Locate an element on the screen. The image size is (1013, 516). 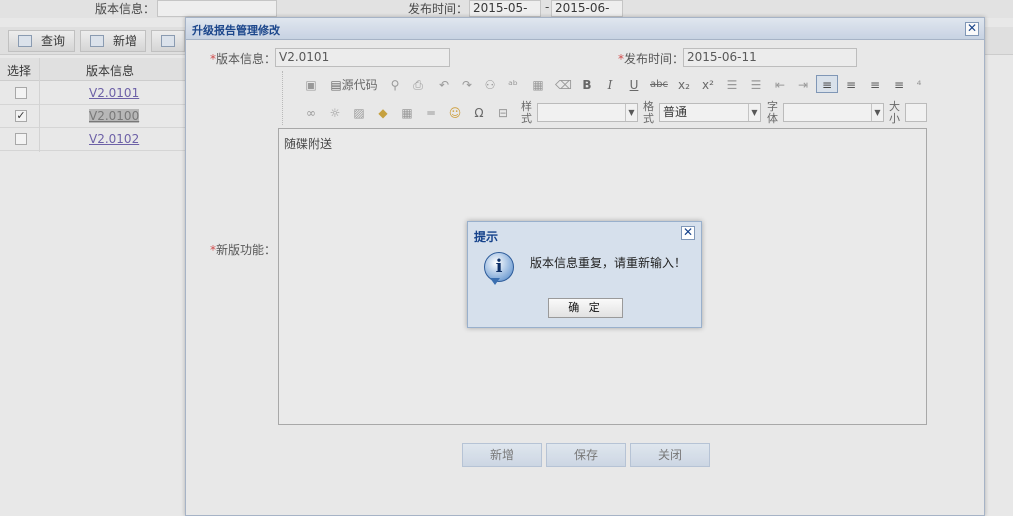
alert-ok-button: 确 定 is located at coordinates (585, 308).